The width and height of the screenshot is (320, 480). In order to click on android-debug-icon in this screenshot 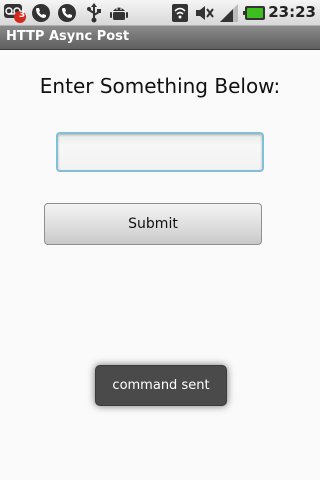, I will do `click(119, 12)`.